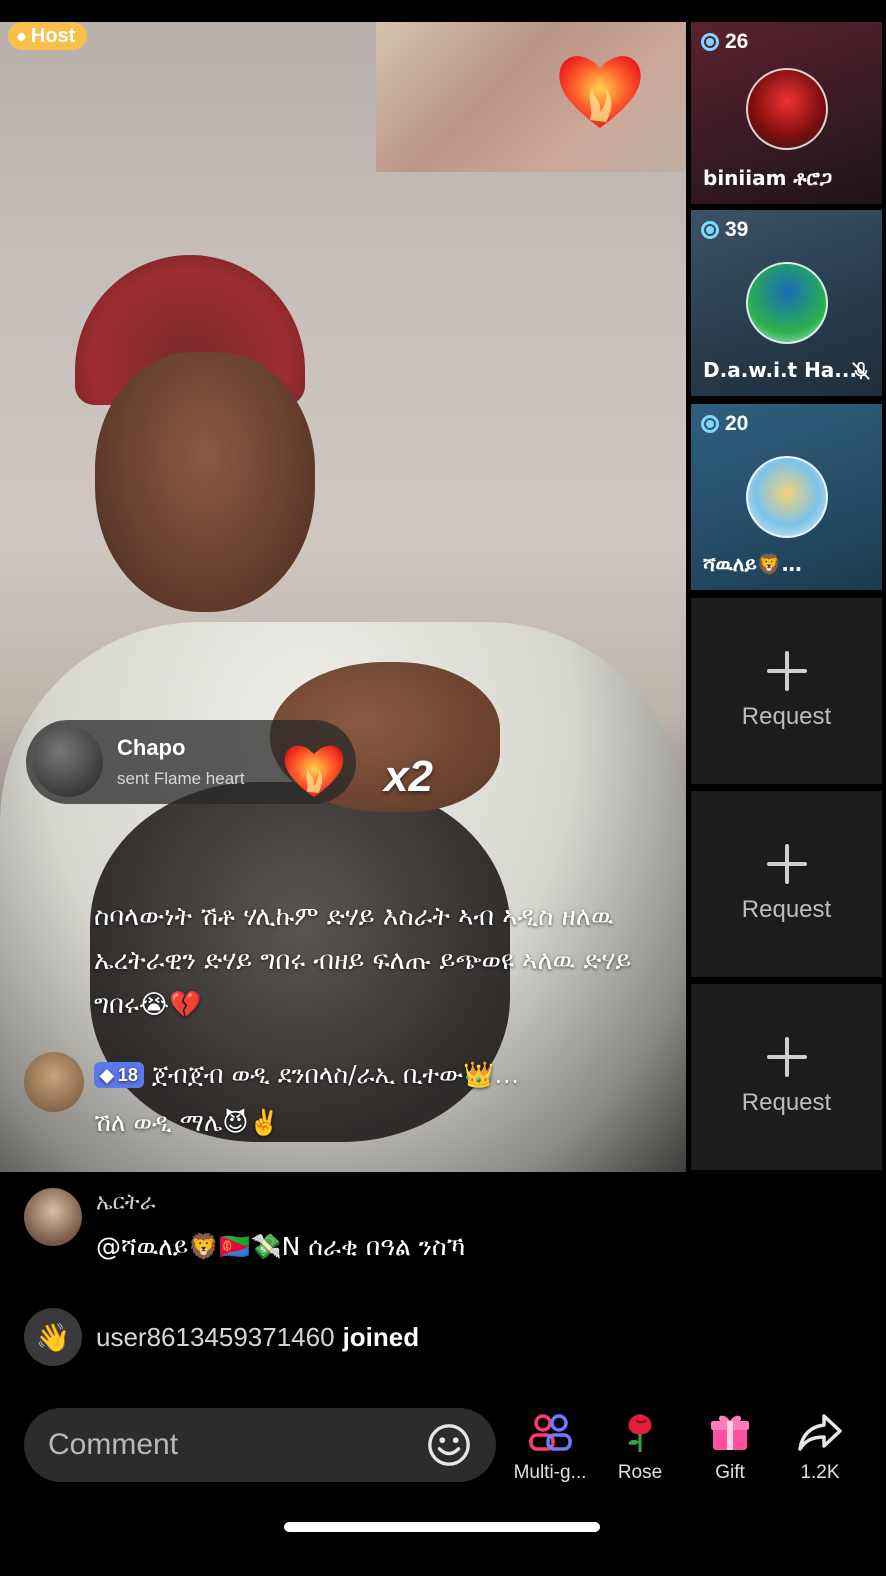 The image size is (886, 1576). I want to click on comment-input: Comment, so click(260, 1445).